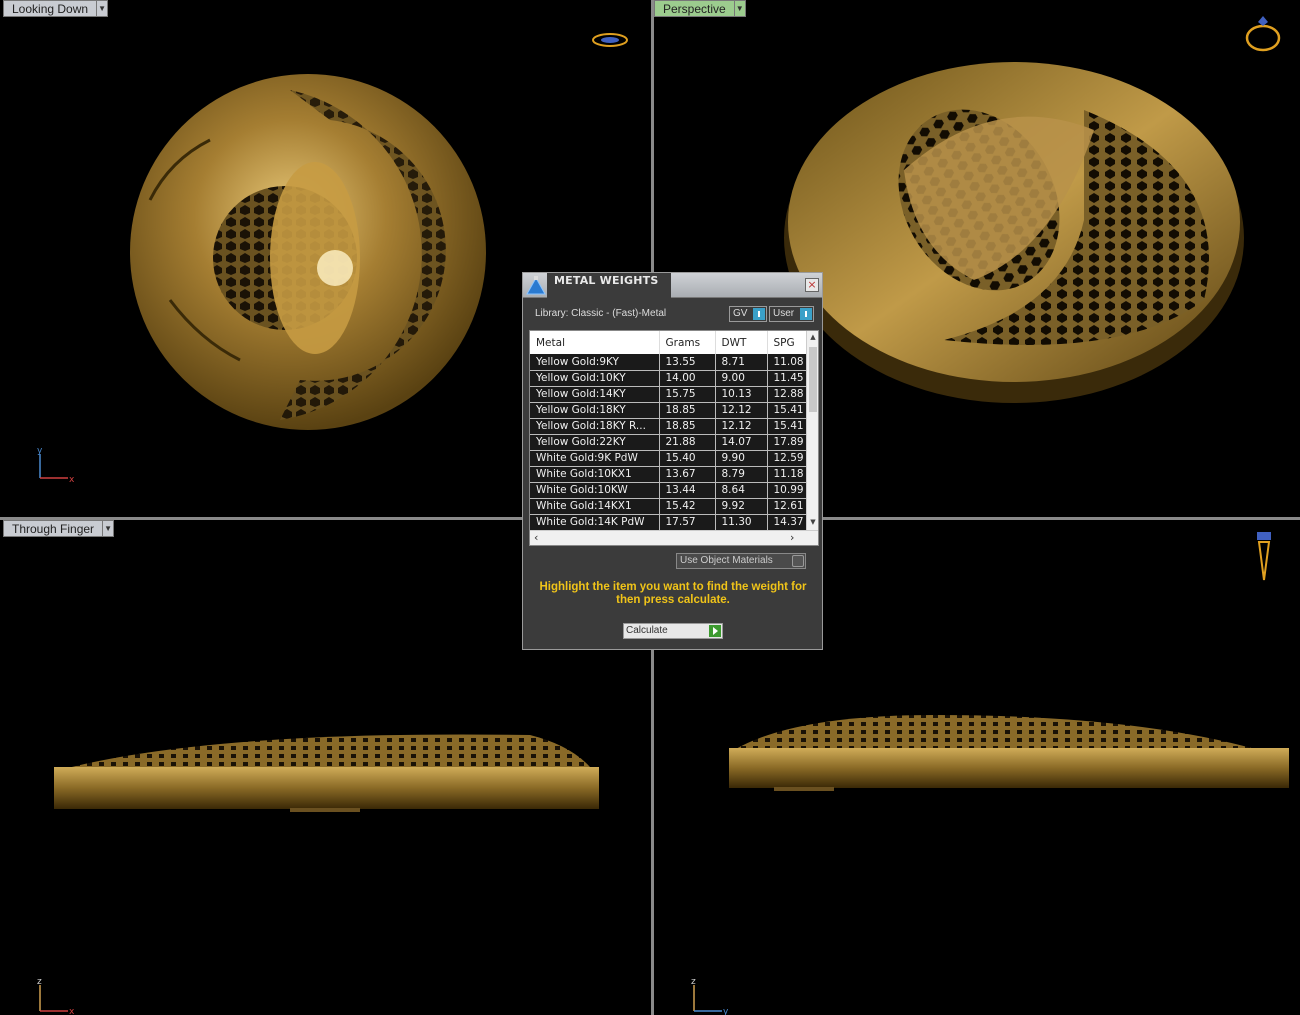 Image resolution: width=1300 pixels, height=1015 pixels. Describe the element at coordinates (595, 522) in the screenshot. I see `metal-cell: White Gold:14K PdW` at that location.